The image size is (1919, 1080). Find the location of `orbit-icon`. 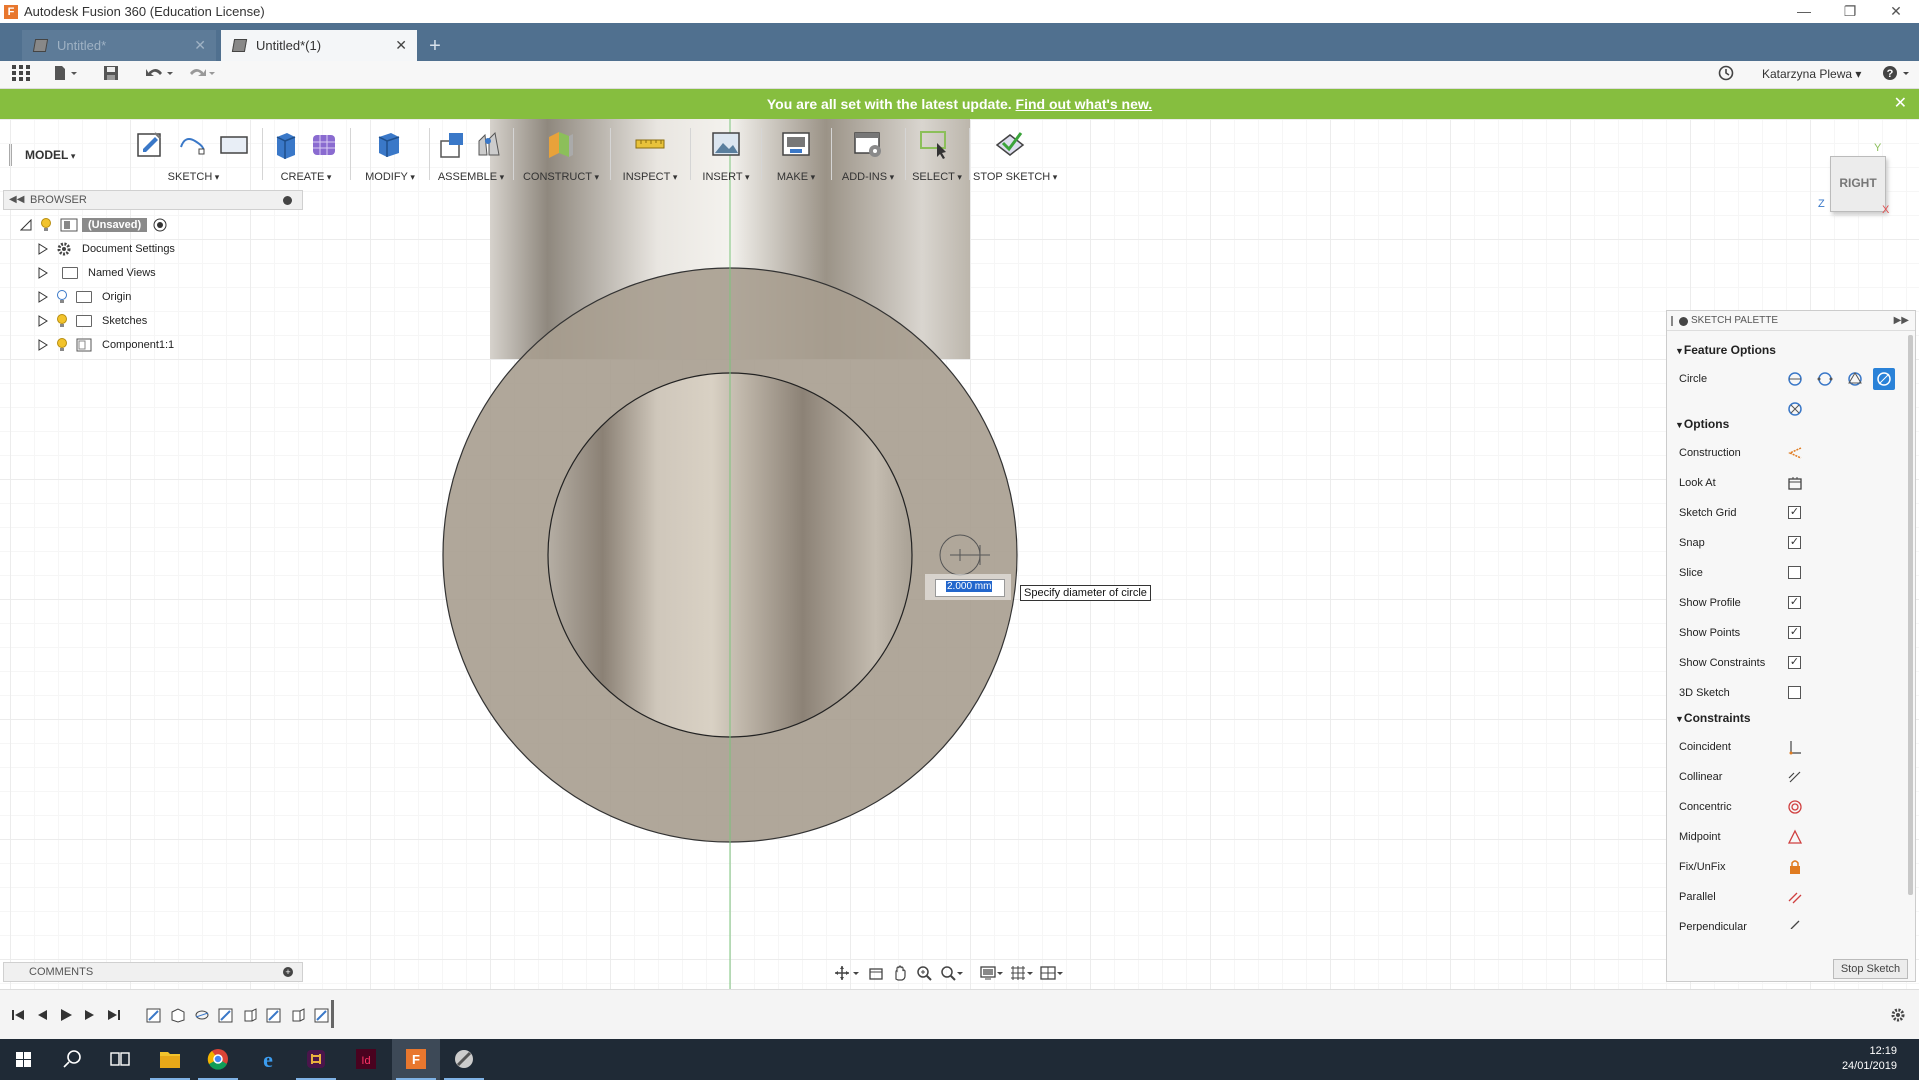

orbit-icon is located at coordinates (842, 973).